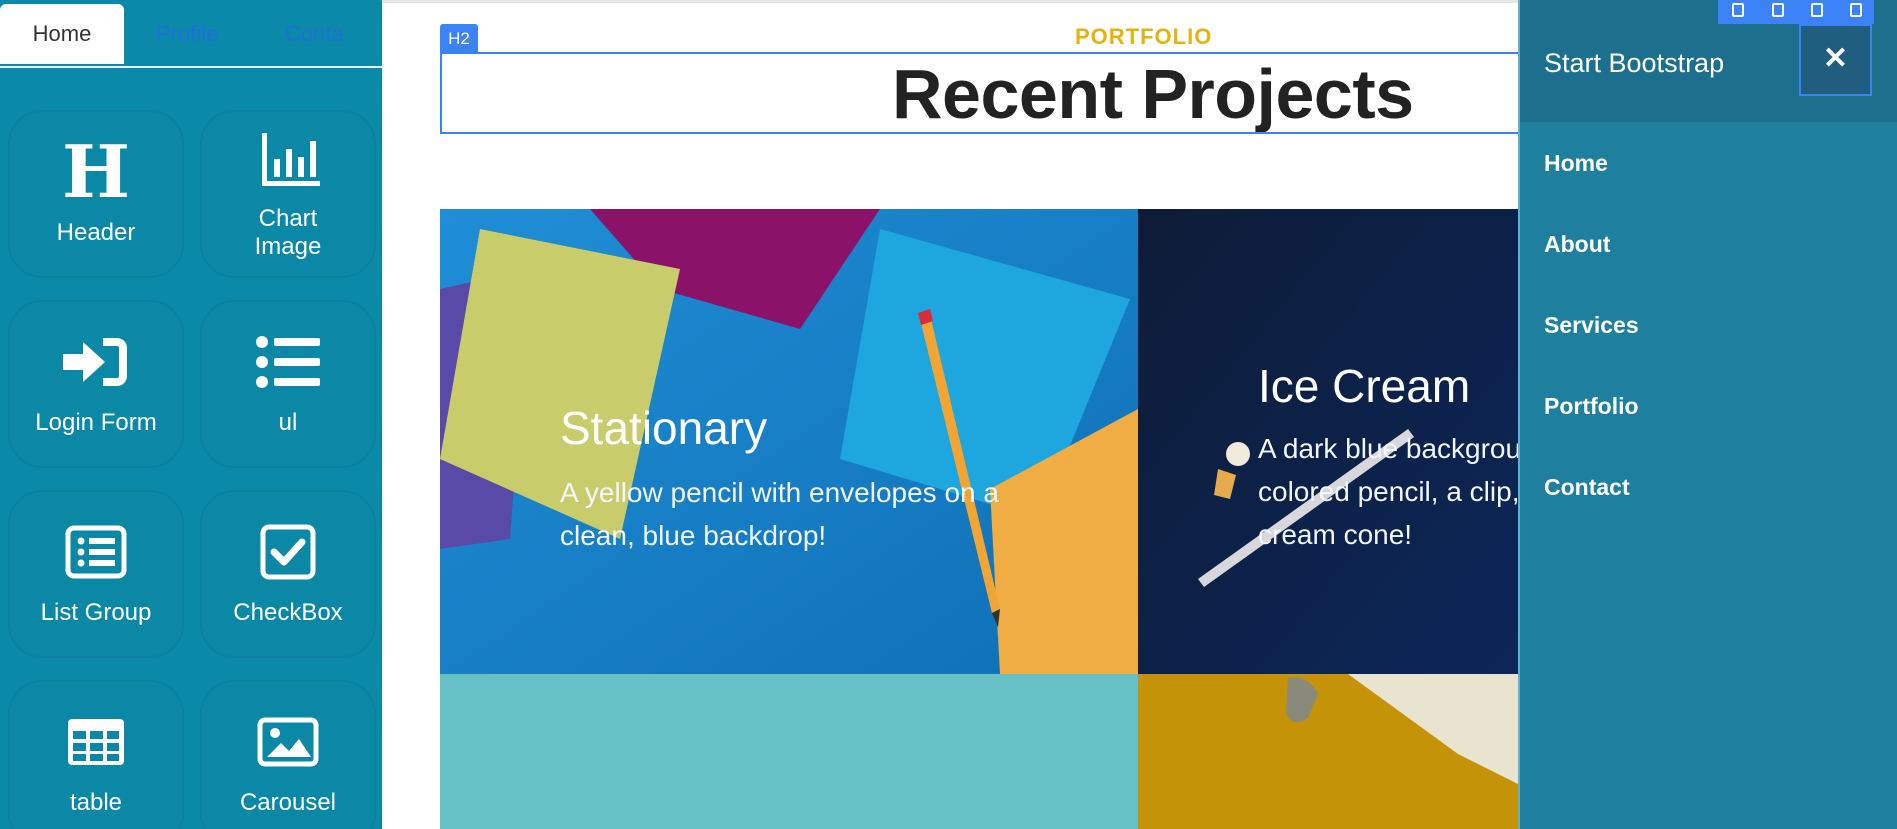 This screenshot has width=1897, height=829. I want to click on component-ul: ul, so click(288, 384).